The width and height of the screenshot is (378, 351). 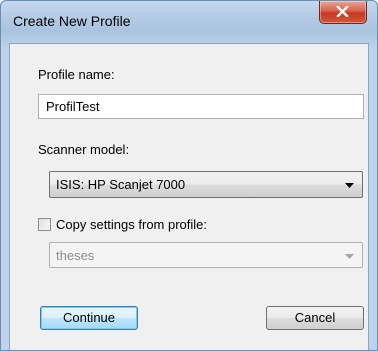 What do you see at coordinates (72, 21) in the screenshot?
I see `window-title: Create New Profile` at bounding box center [72, 21].